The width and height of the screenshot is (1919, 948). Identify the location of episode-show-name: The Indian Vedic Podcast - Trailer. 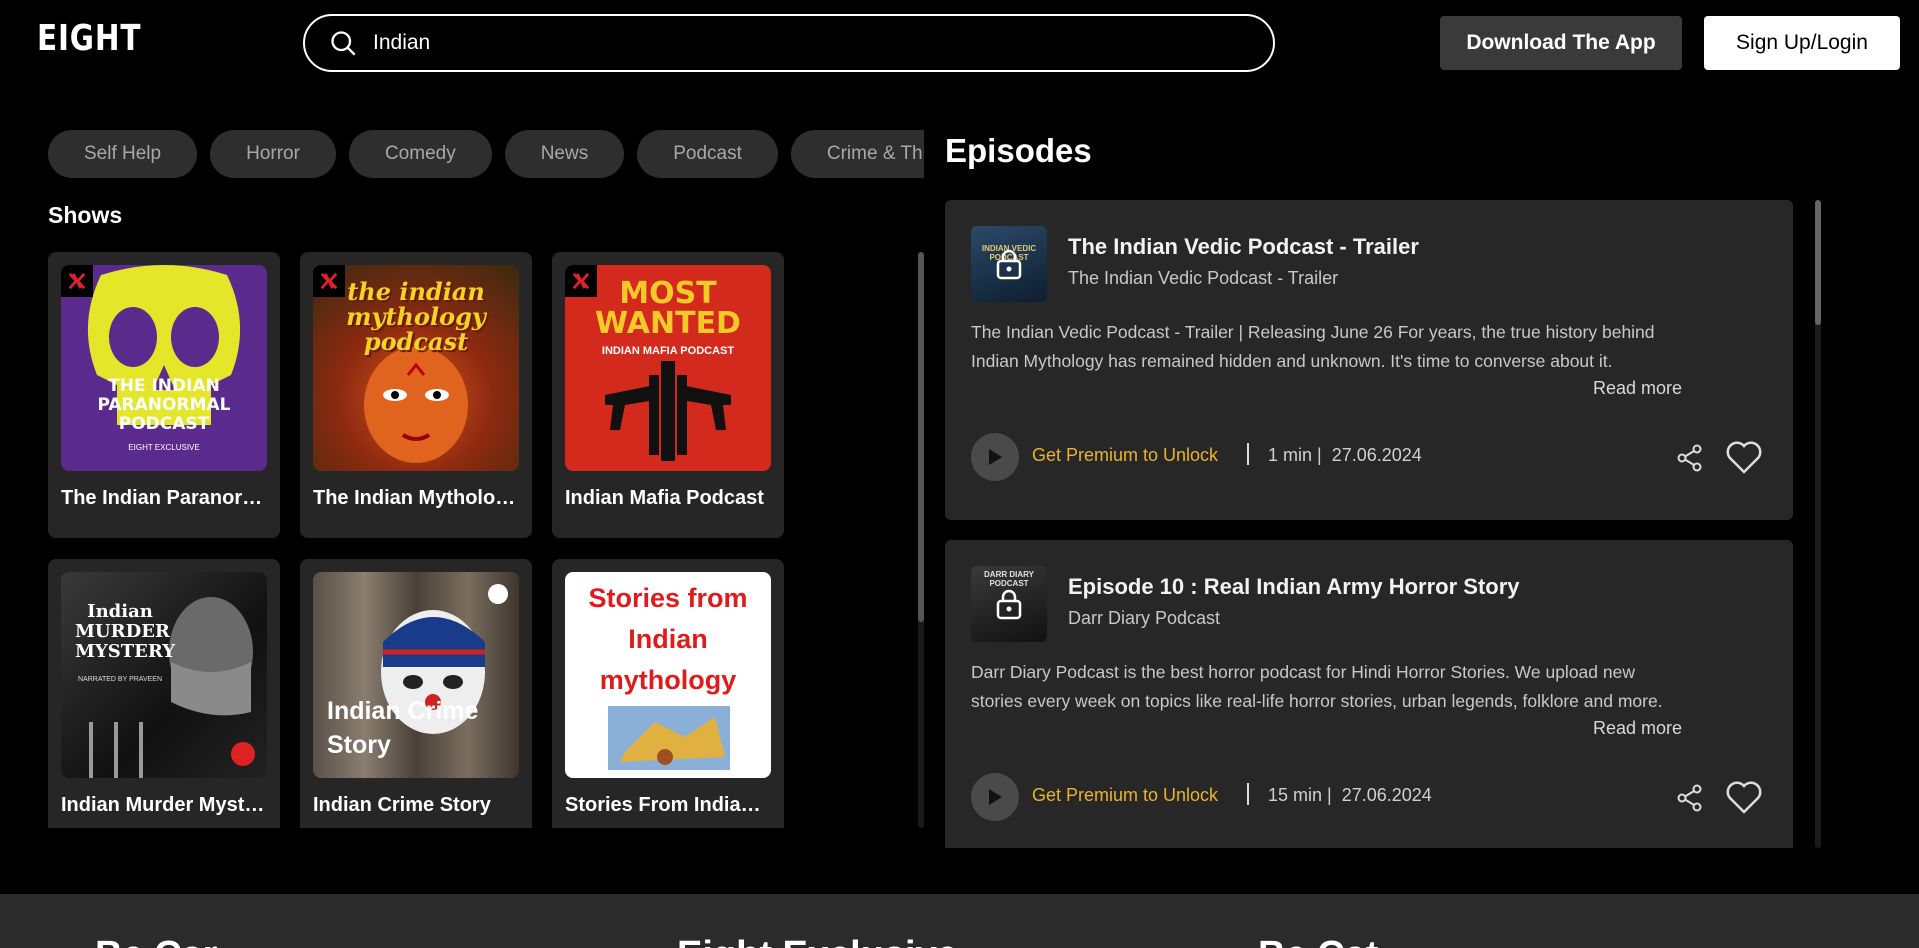
(1203, 278).